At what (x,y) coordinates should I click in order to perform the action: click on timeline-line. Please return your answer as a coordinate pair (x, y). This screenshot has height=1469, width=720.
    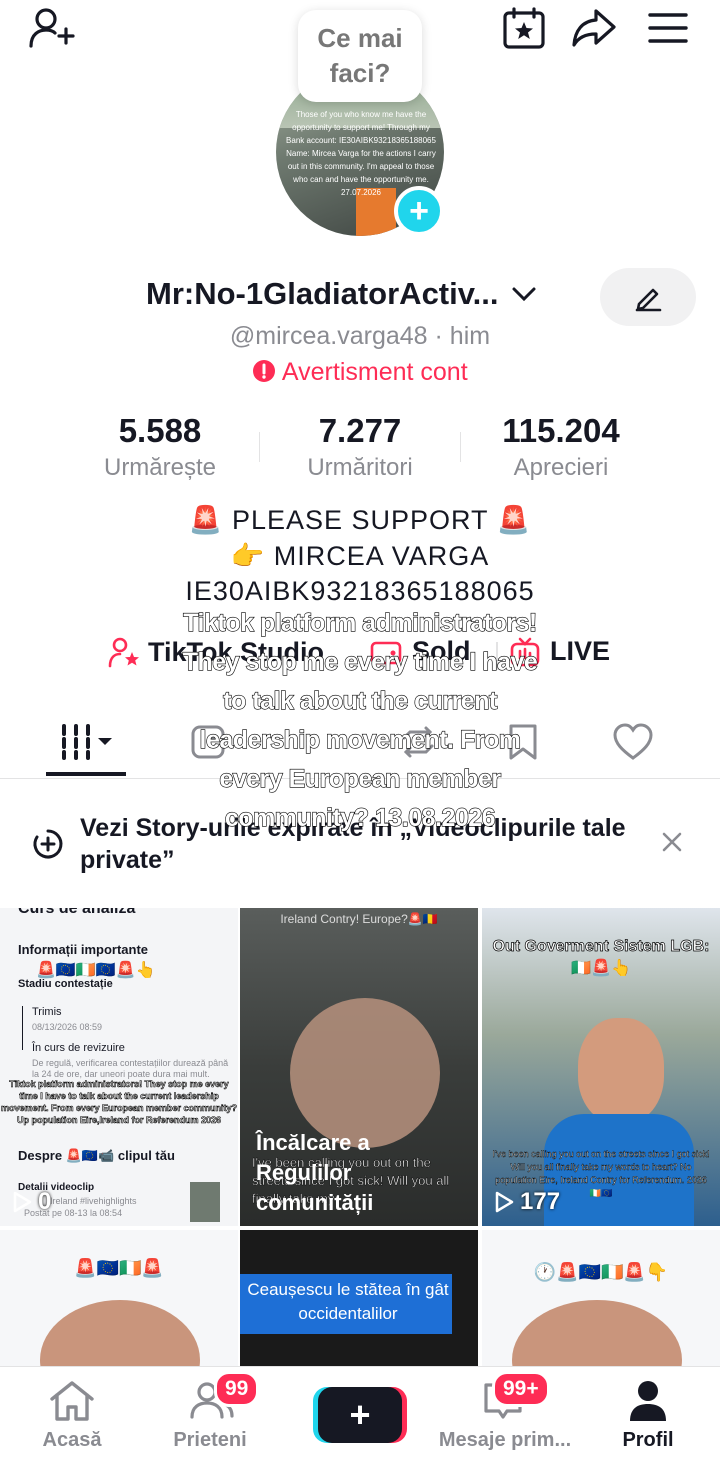
    Looking at the image, I should click on (22, 1028).